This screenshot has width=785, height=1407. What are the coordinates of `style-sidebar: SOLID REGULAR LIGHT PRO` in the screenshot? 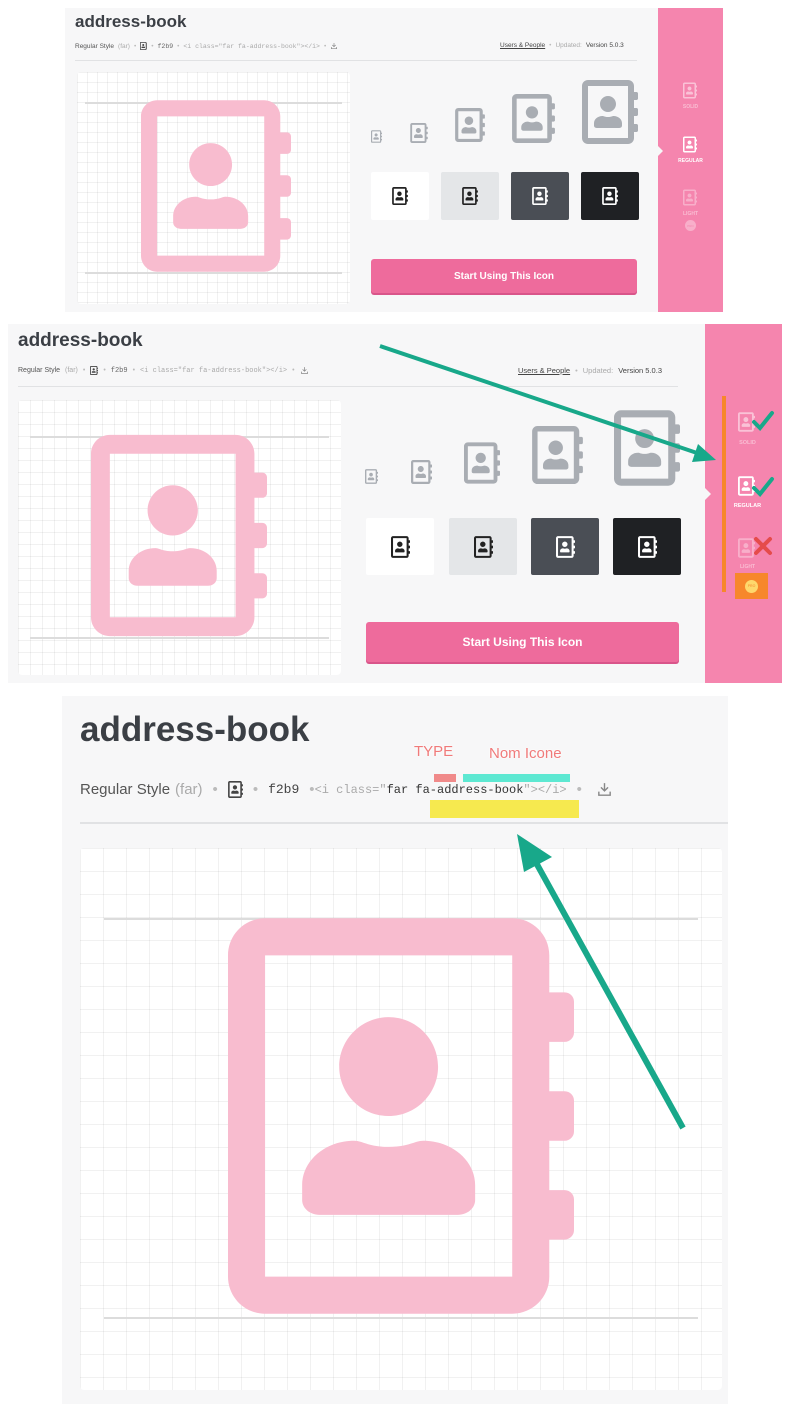 It's located at (690, 160).